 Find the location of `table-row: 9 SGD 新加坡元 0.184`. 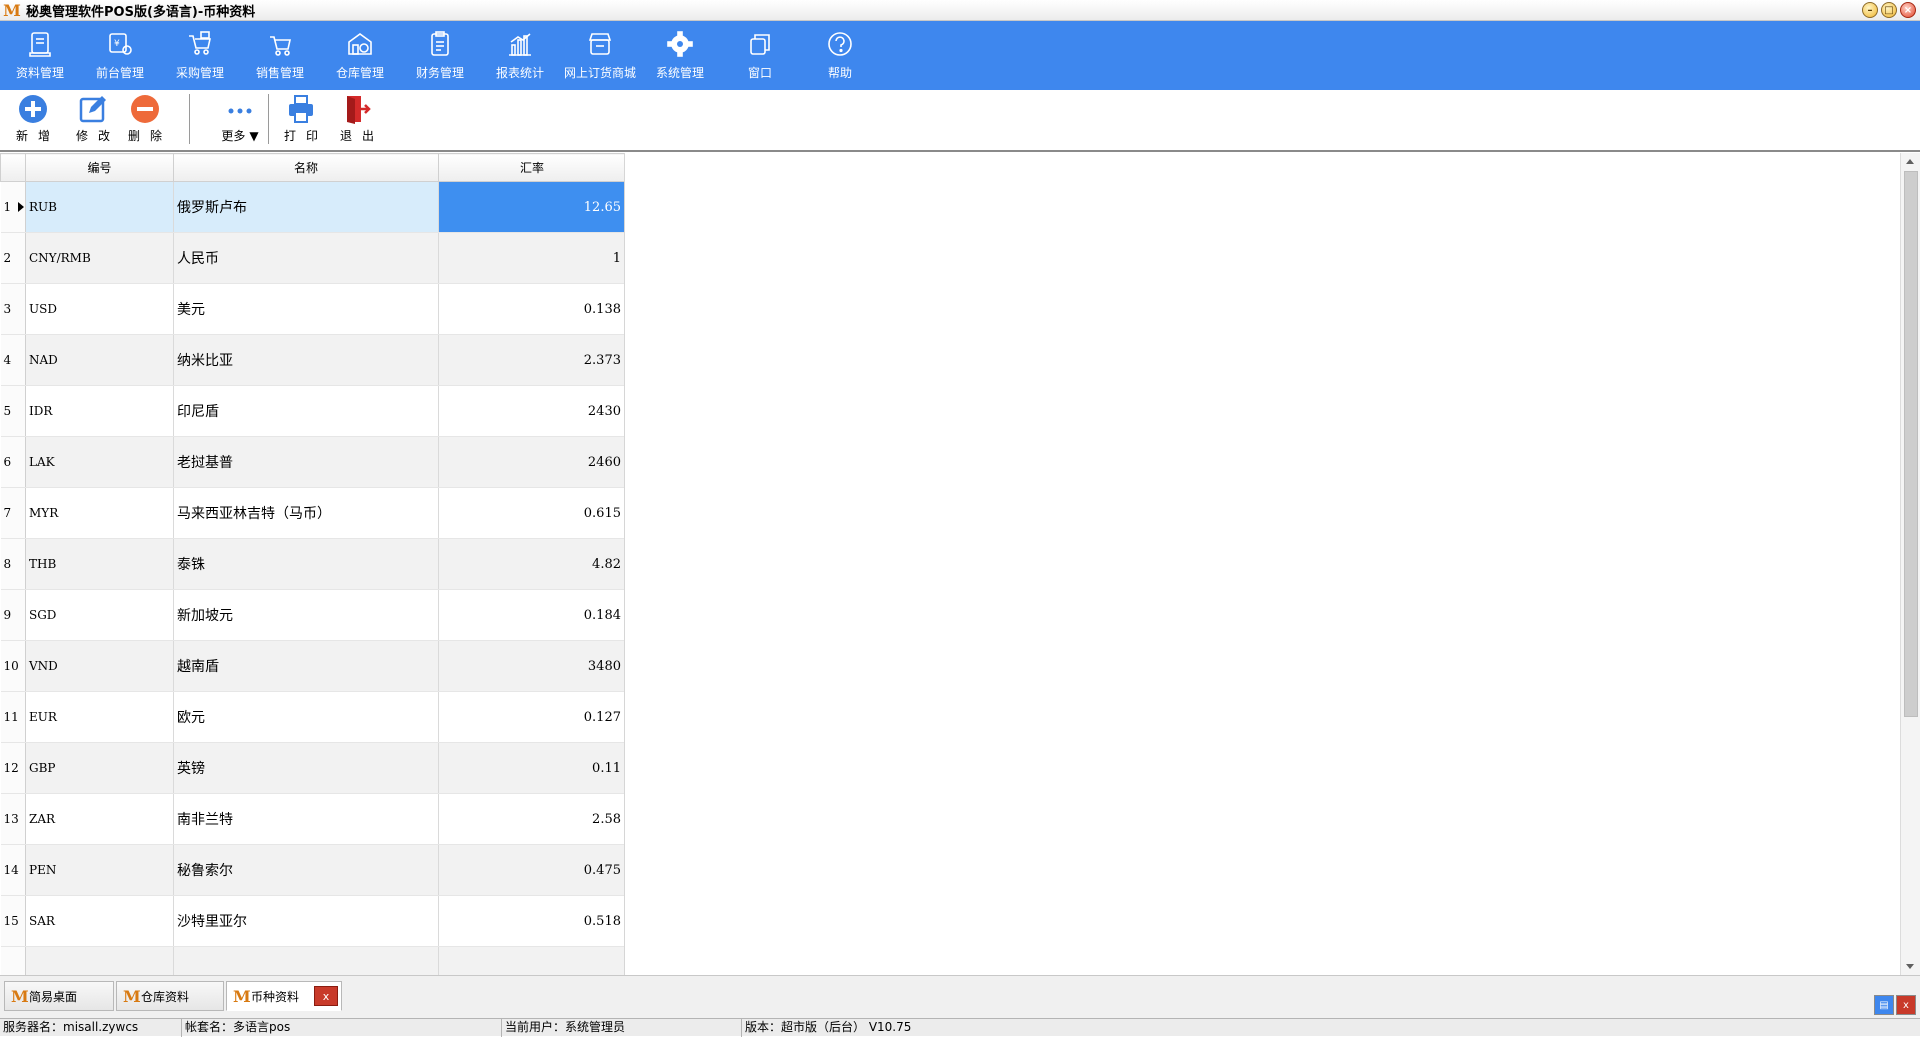

table-row: 9 SGD 新加坡元 0.184 is located at coordinates (312, 615).